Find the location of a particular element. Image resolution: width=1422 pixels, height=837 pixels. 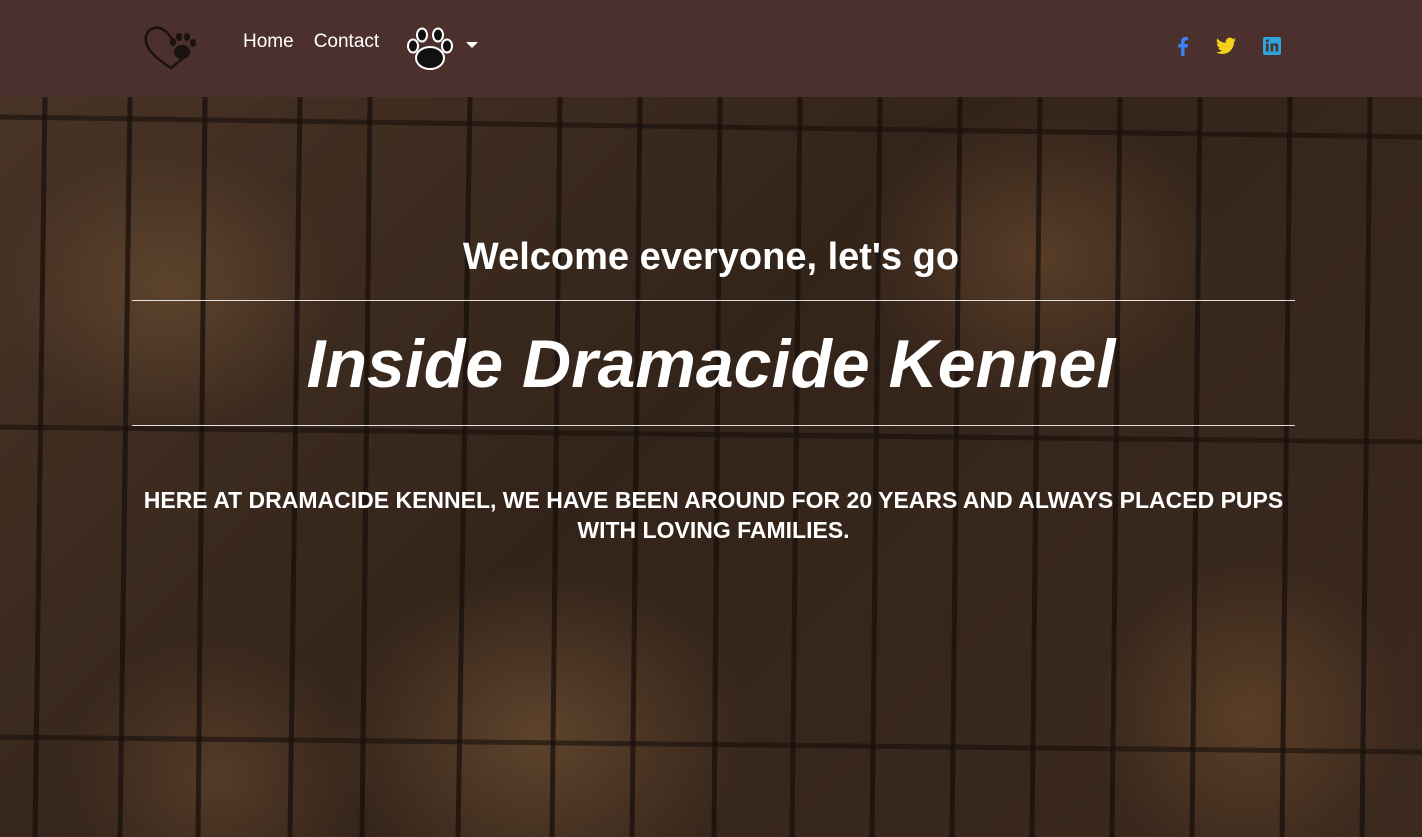

paw-dropdown-toggle is located at coordinates (445, 49).